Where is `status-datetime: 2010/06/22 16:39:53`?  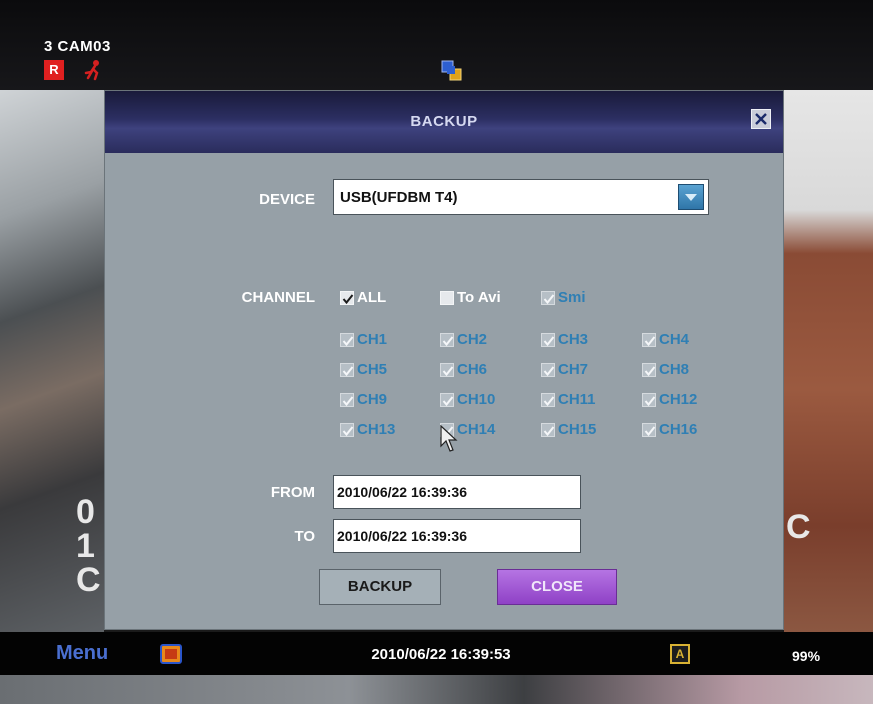 status-datetime: 2010/06/22 16:39:53 is located at coordinates (441, 654).